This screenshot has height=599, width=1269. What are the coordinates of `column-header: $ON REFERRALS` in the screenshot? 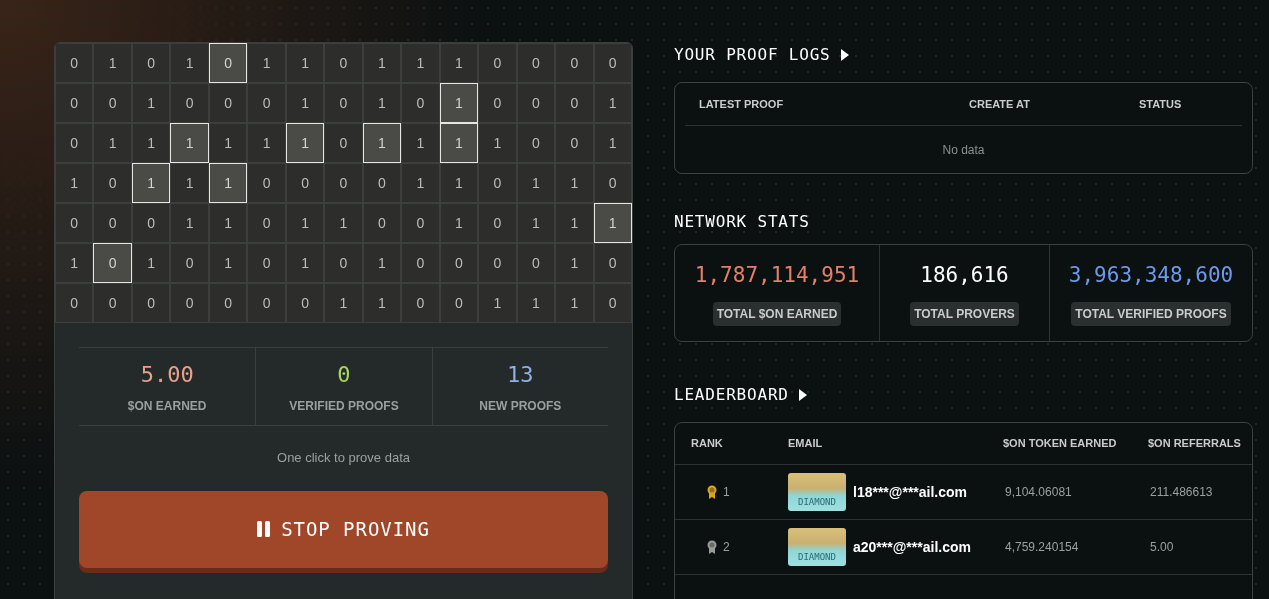 It's located at (1195, 444).